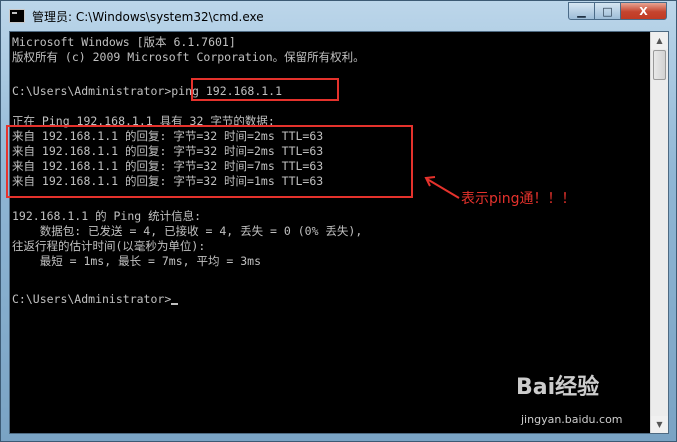  Describe the element at coordinates (124, 42) in the screenshot. I see `console-line: Microsoft Windows [版本 6.1.7601]` at that location.